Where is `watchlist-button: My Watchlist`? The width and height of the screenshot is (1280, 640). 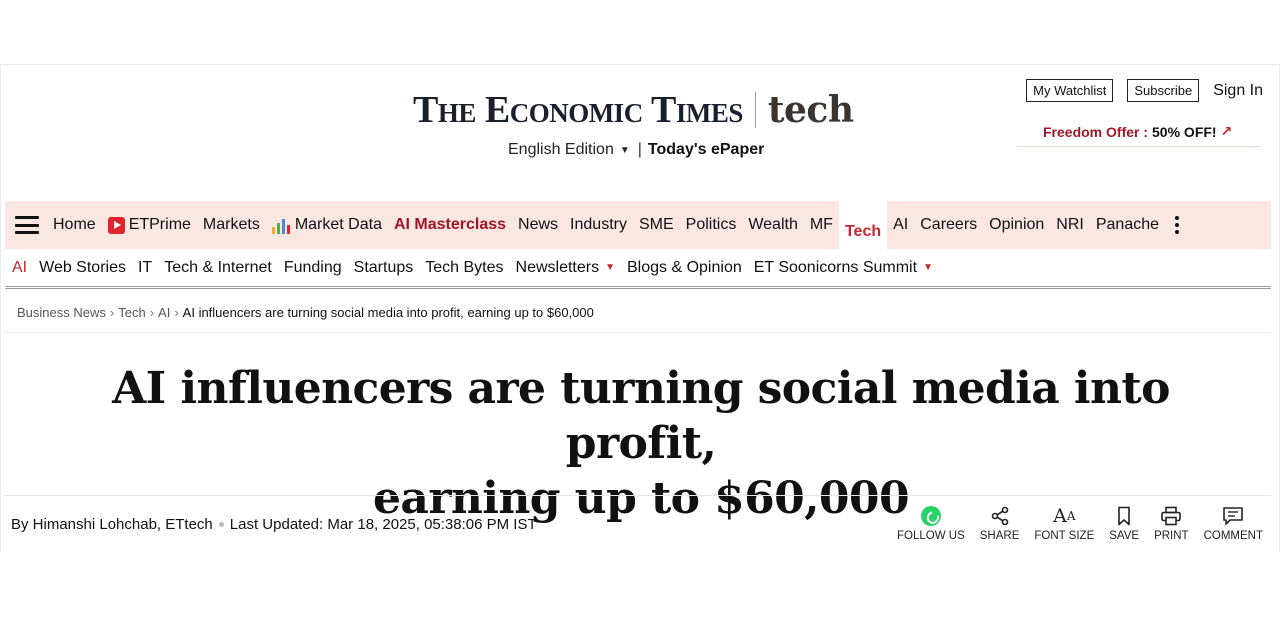 watchlist-button: My Watchlist is located at coordinates (1070, 90).